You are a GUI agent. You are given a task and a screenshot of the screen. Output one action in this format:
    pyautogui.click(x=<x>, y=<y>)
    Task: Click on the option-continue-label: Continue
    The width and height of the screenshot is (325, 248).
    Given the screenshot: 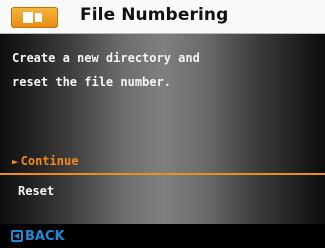 What is the action you would take?
    pyautogui.click(x=49, y=161)
    